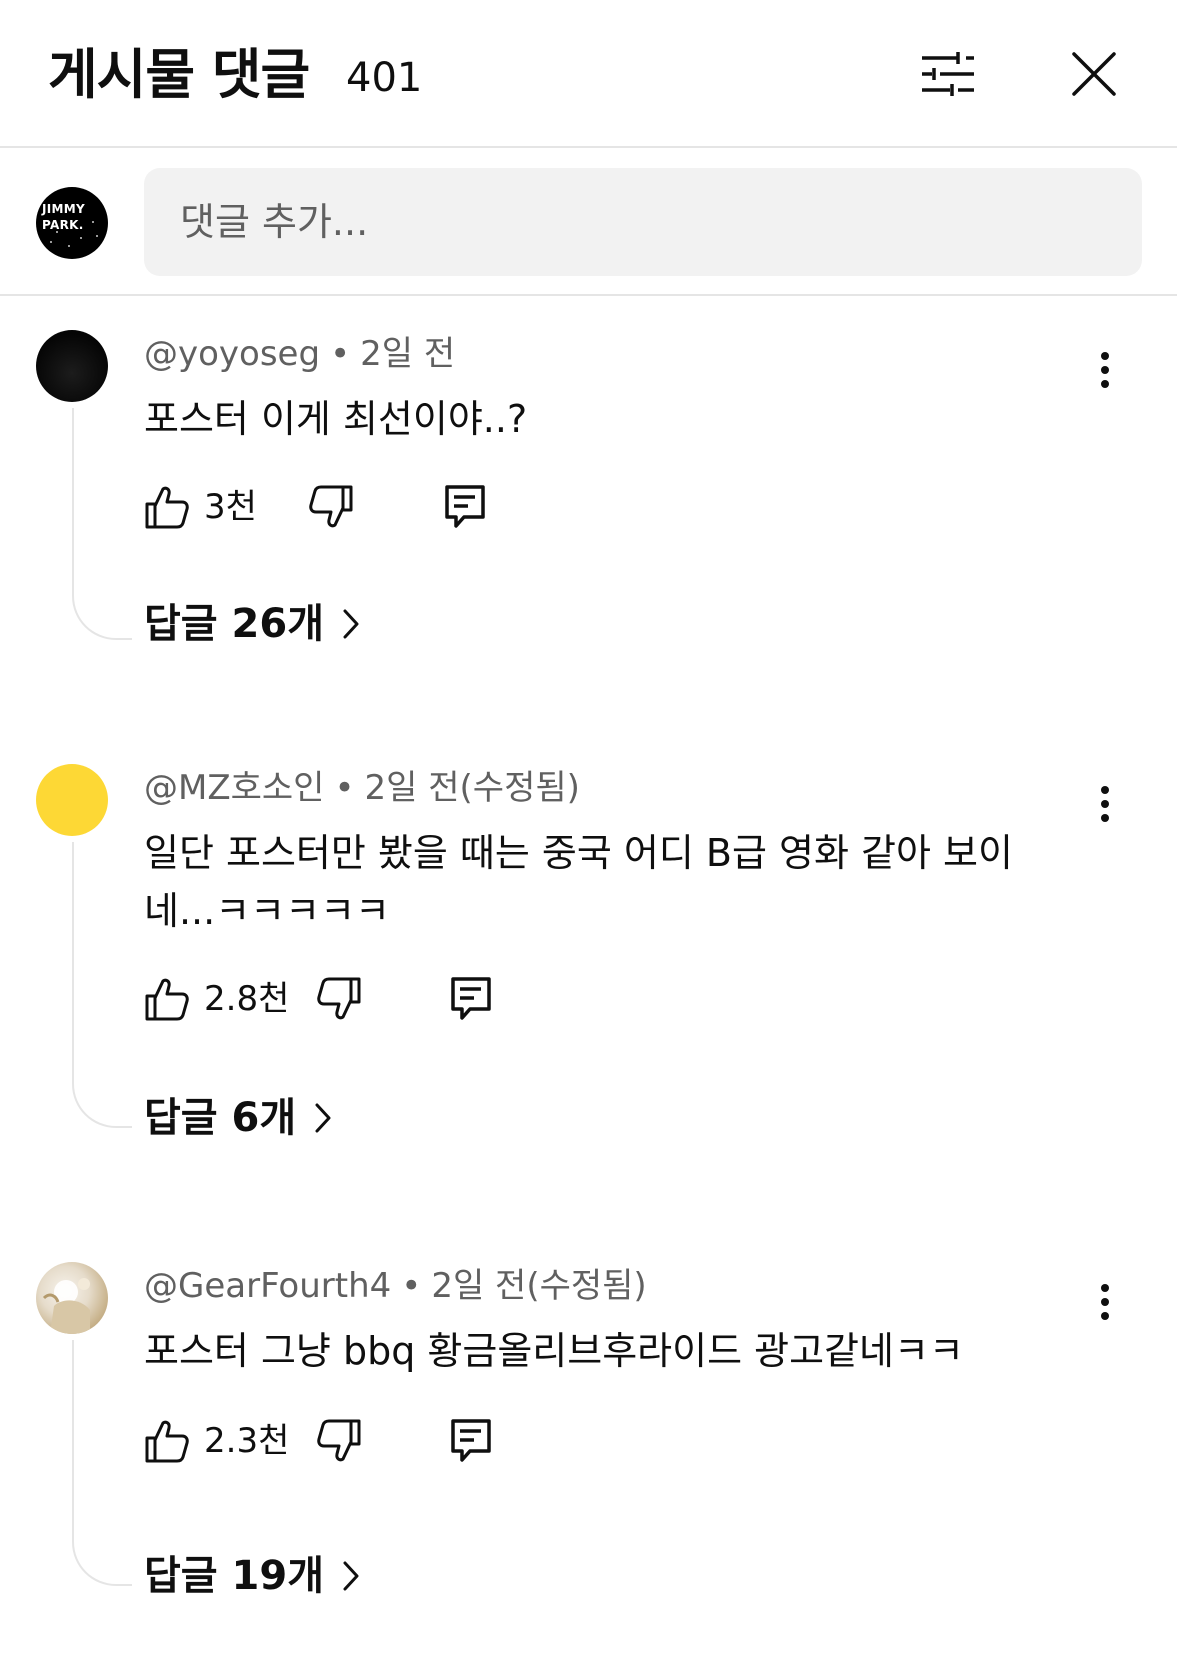 This screenshot has width=1177, height=1668. Describe the element at coordinates (234, 624) in the screenshot. I see `replies-label: 답글 26개` at that location.